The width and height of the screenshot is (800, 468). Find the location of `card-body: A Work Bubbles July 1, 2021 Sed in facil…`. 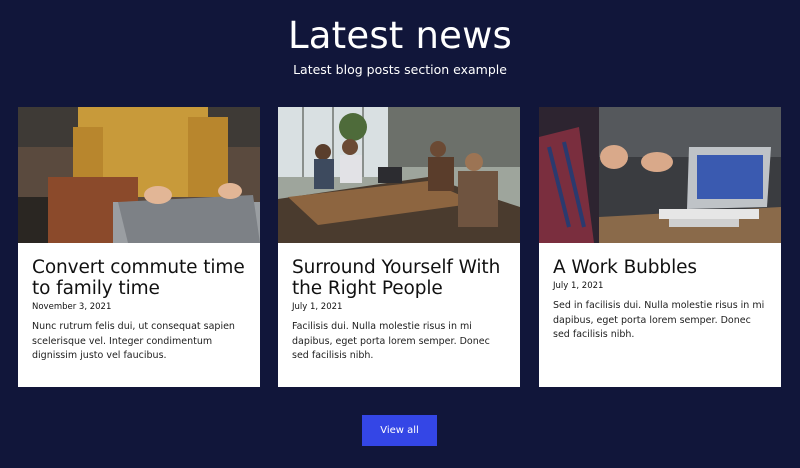

card-body: A Work Bubbles July 1, 2021 Sed in facil… is located at coordinates (660, 293).